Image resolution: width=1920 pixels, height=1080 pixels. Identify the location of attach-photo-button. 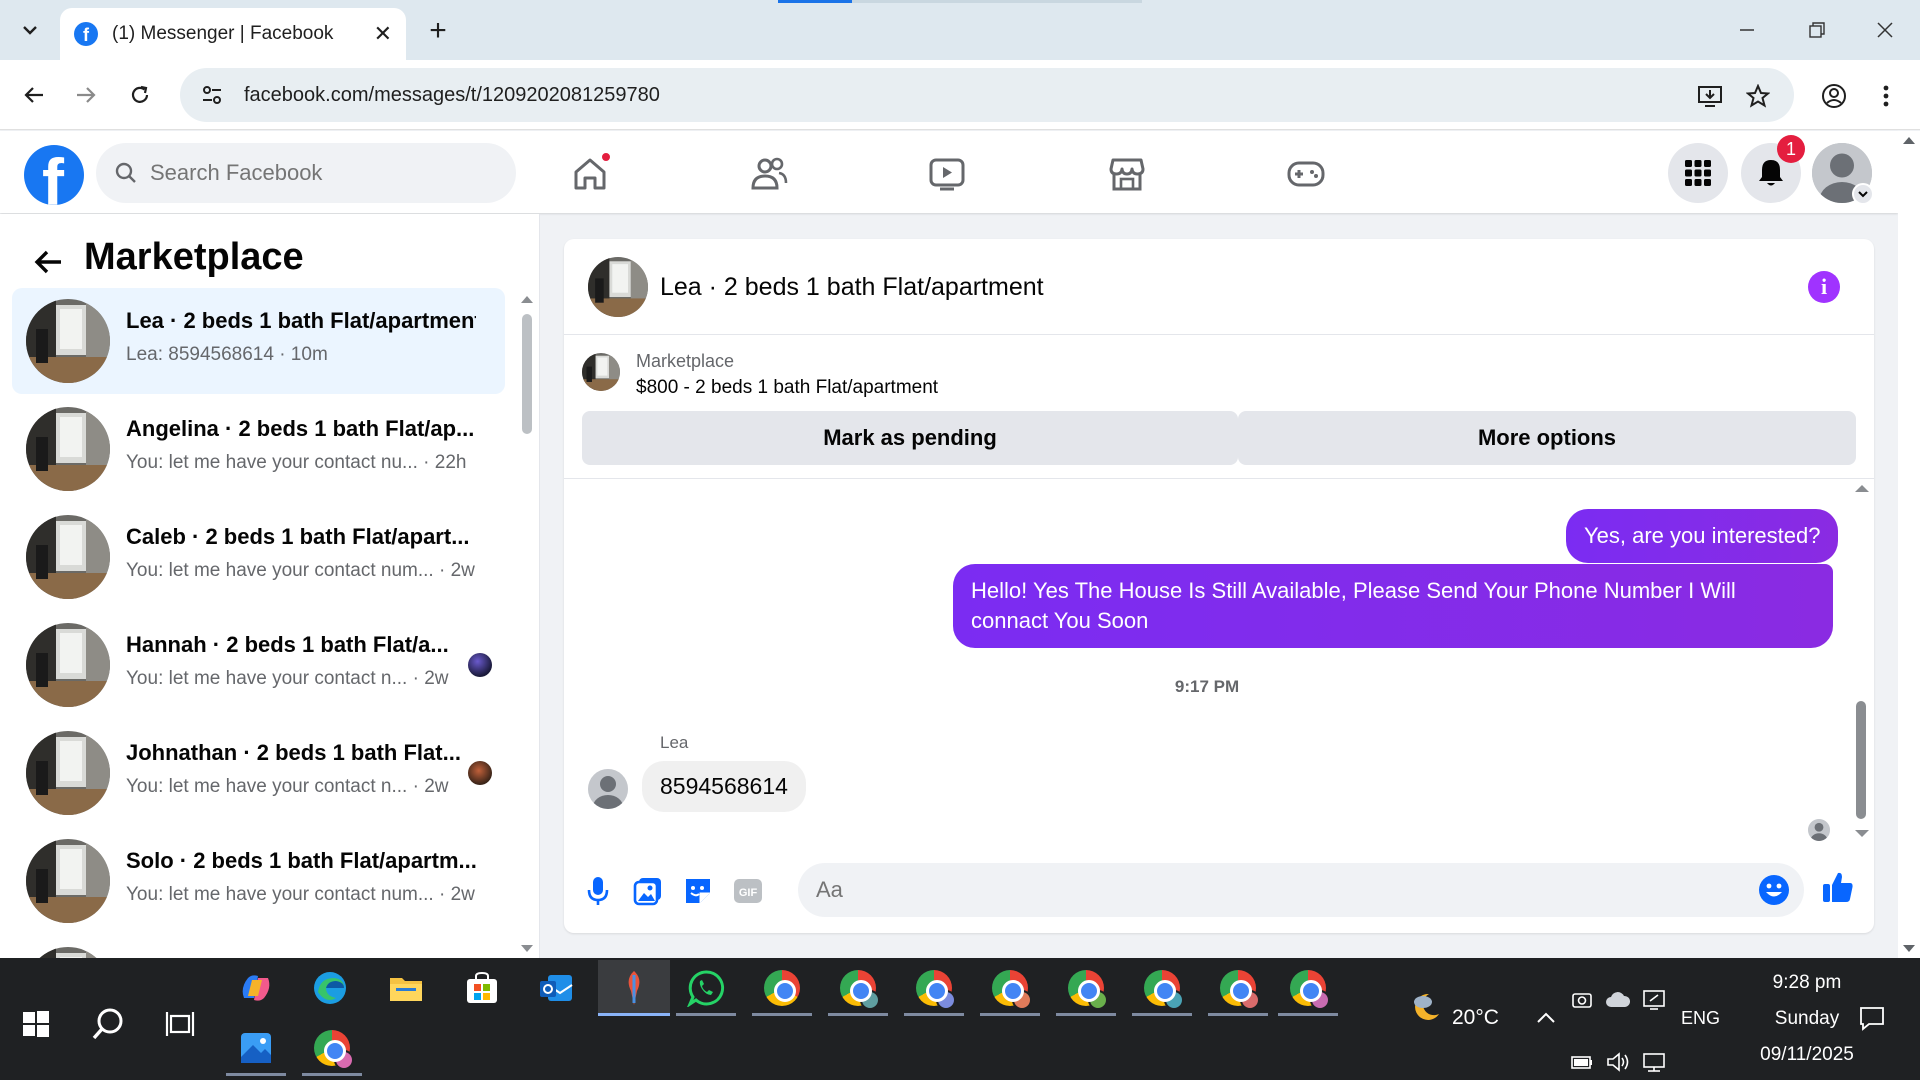
(648, 891).